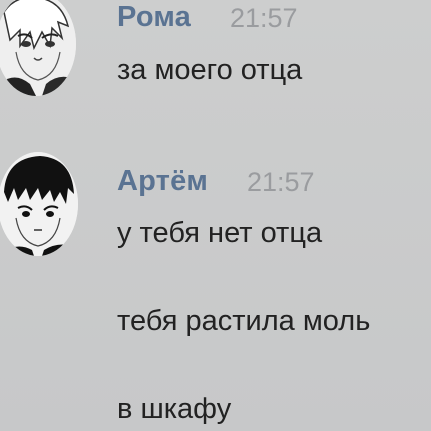 Image resolution: width=431 pixels, height=431 pixels. Describe the element at coordinates (162, 181) in the screenshot. I see `message-author: Артём` at that location.